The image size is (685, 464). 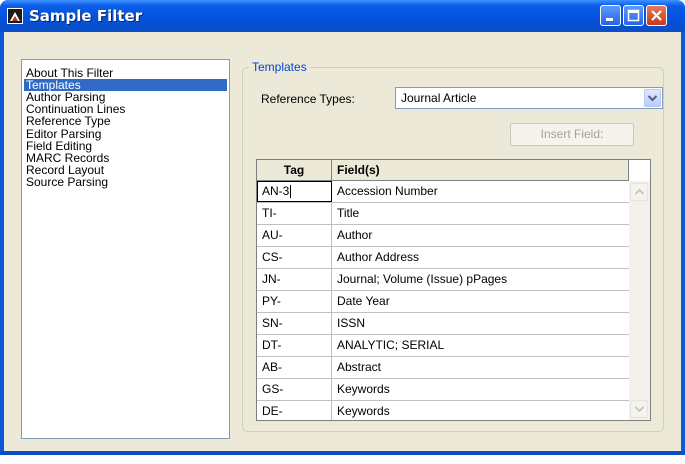 I want to click on tag-cell-text: AB-, so click(x=272, y=367).